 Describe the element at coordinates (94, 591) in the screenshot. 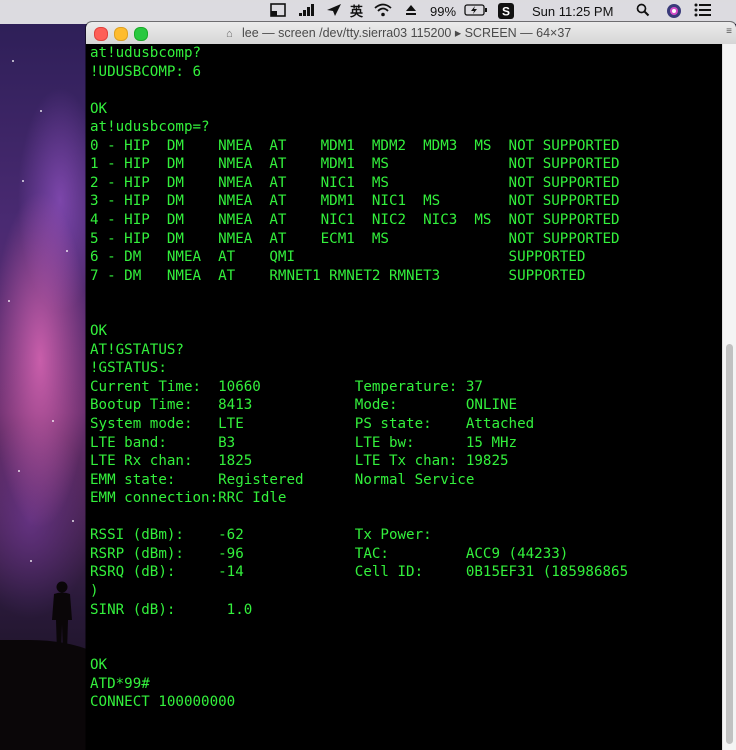

I see `terminal-line: )` at that location.